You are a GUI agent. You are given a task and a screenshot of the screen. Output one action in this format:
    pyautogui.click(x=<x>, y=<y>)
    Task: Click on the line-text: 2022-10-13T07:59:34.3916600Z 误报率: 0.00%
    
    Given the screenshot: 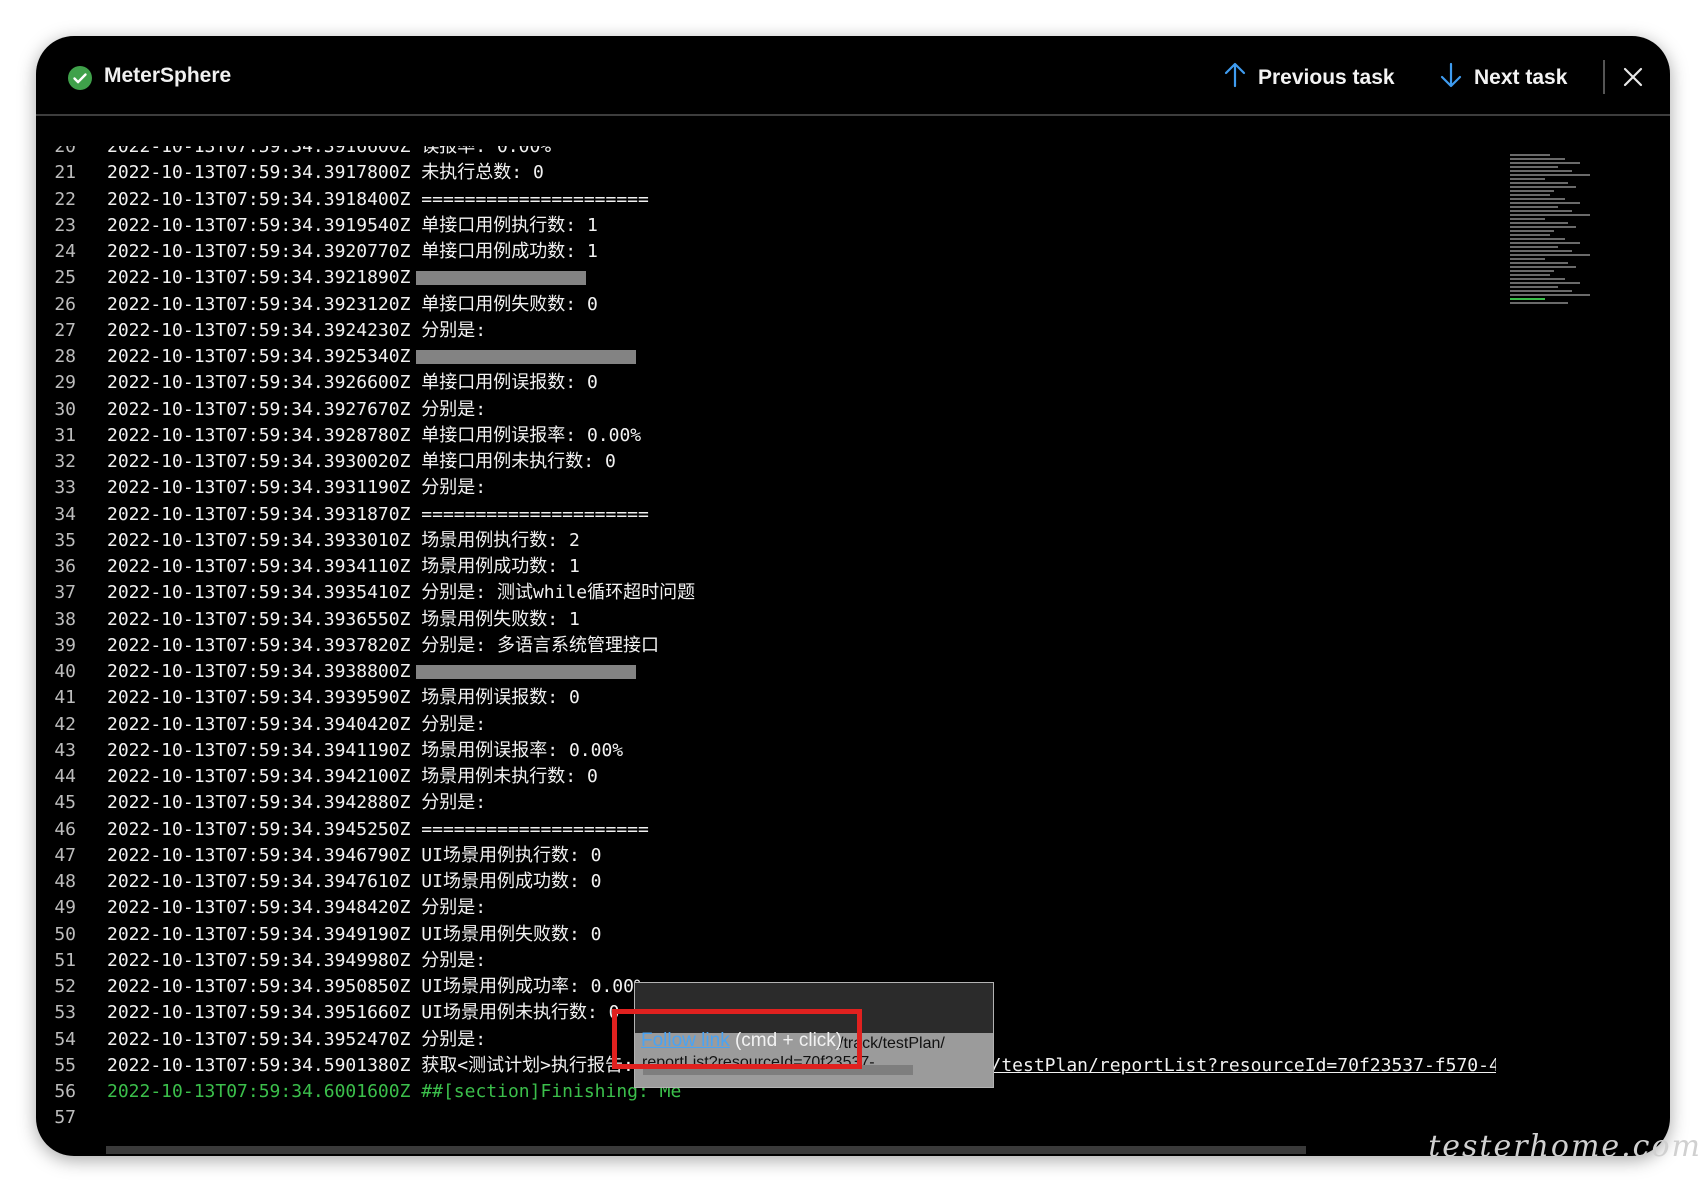 What is the action you would take?
    pyautogui.click(x=329, y=153)
    